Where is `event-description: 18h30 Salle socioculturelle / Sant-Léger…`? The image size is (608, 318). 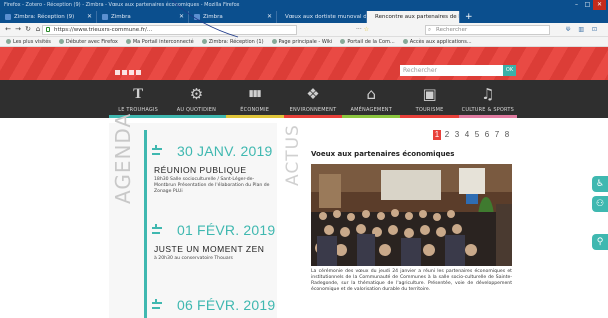 event-description: 18h30 Salle socioculturelle / Sant-Léger… is located at coordinates (212, 185).